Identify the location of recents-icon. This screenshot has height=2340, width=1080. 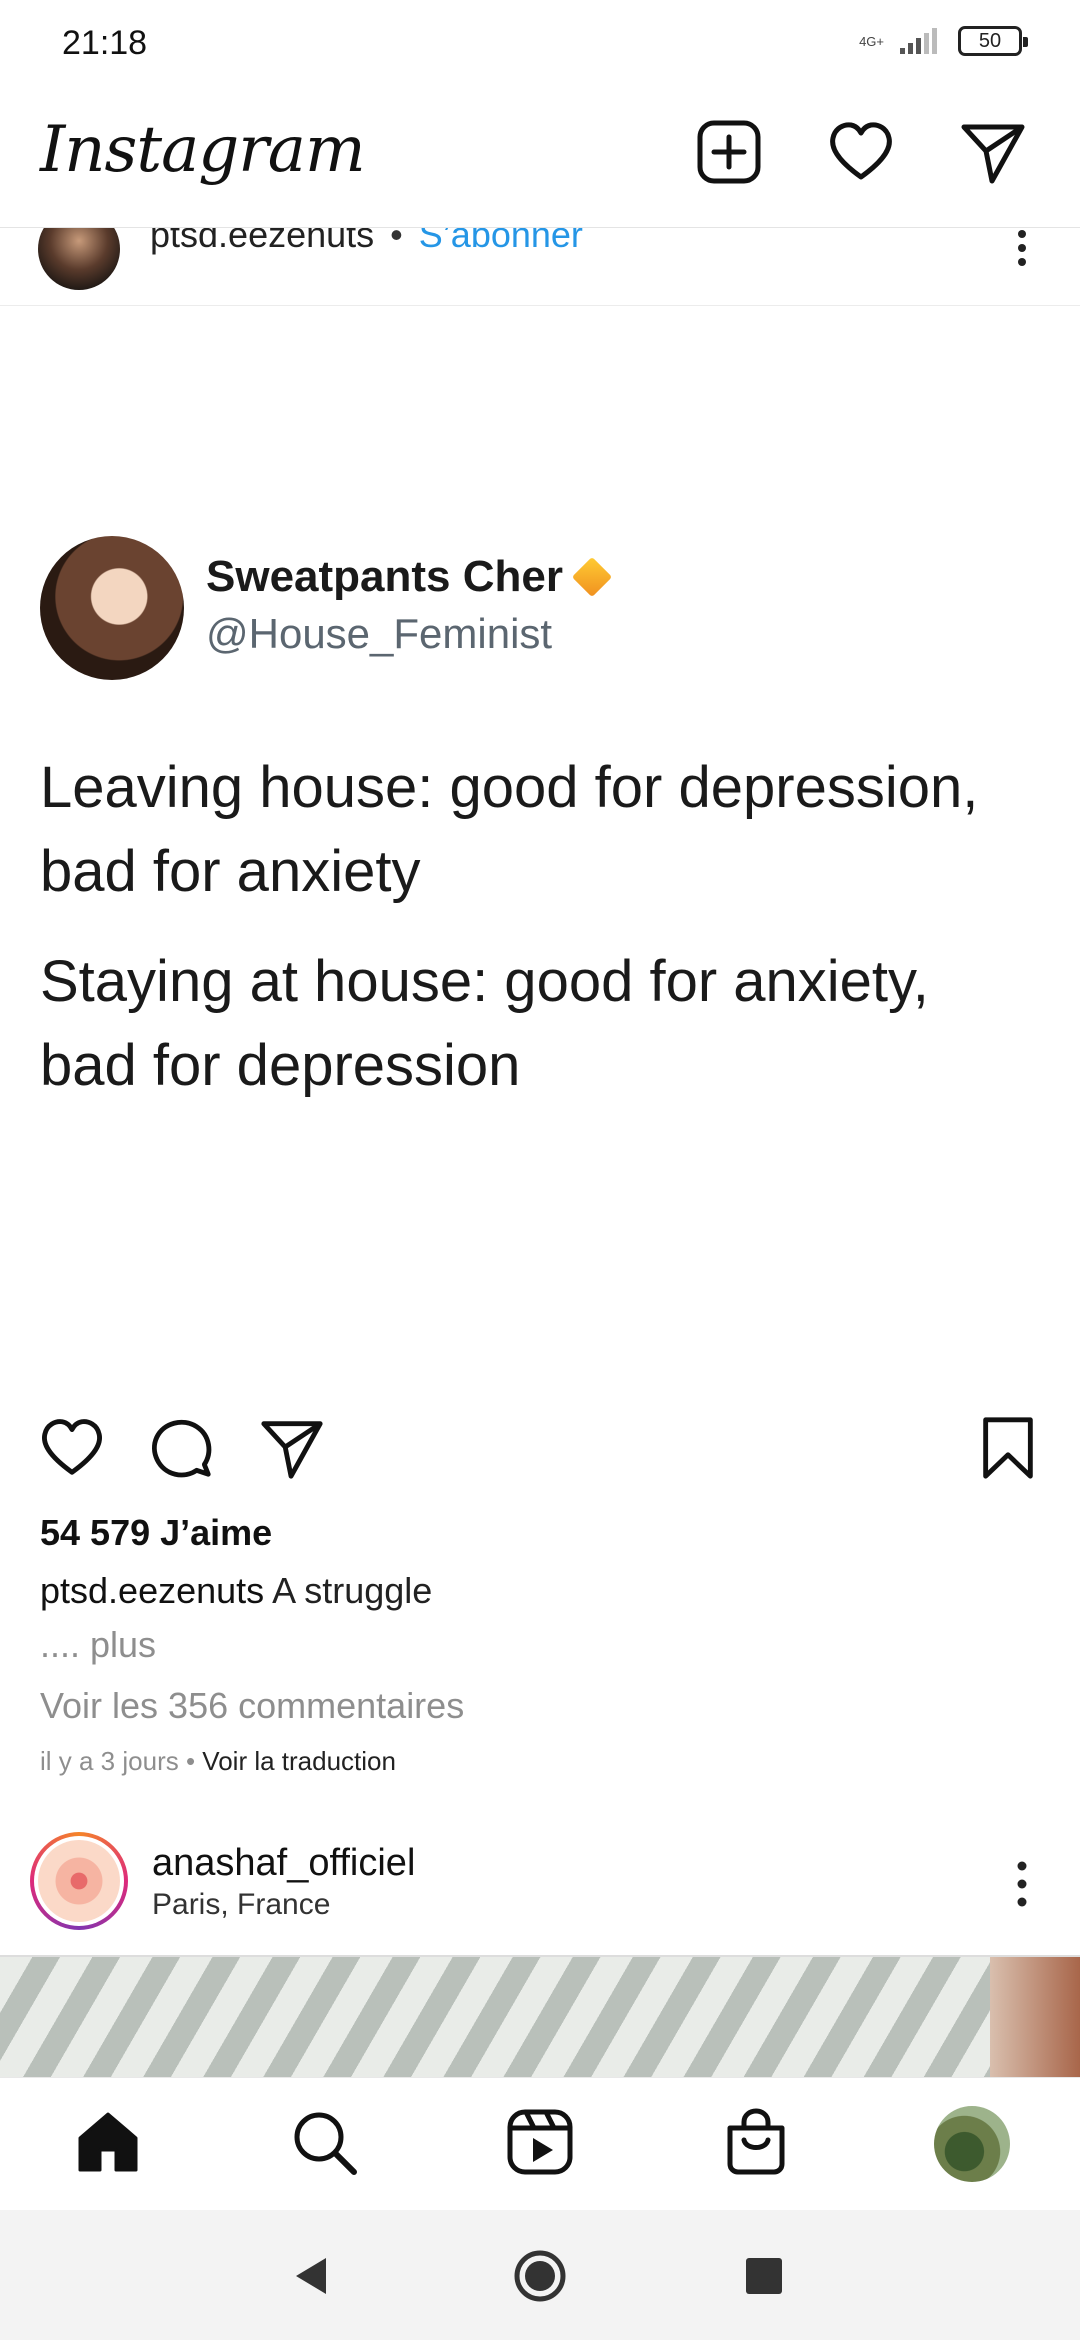
(764, 2276).